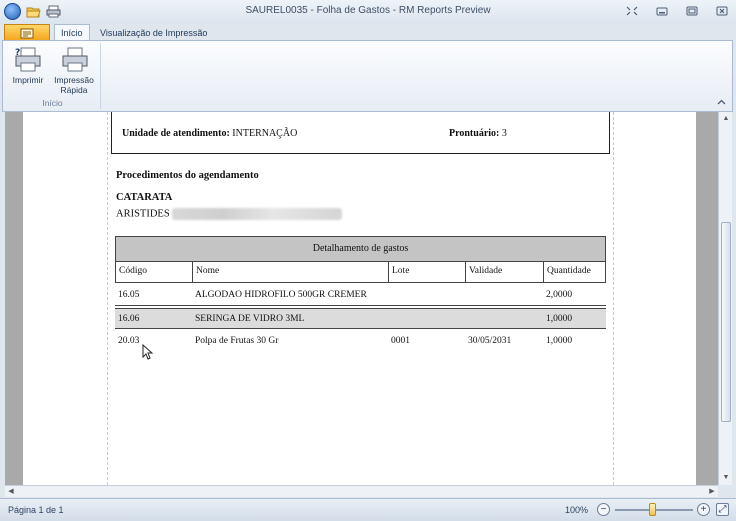 Image resolution: width=736 pixels, height=521 pixels. What do you see at coordinates (143, 214) in the screenshot?
I see `patient-name: ARISTIDES` at bounding box center [143, 214].